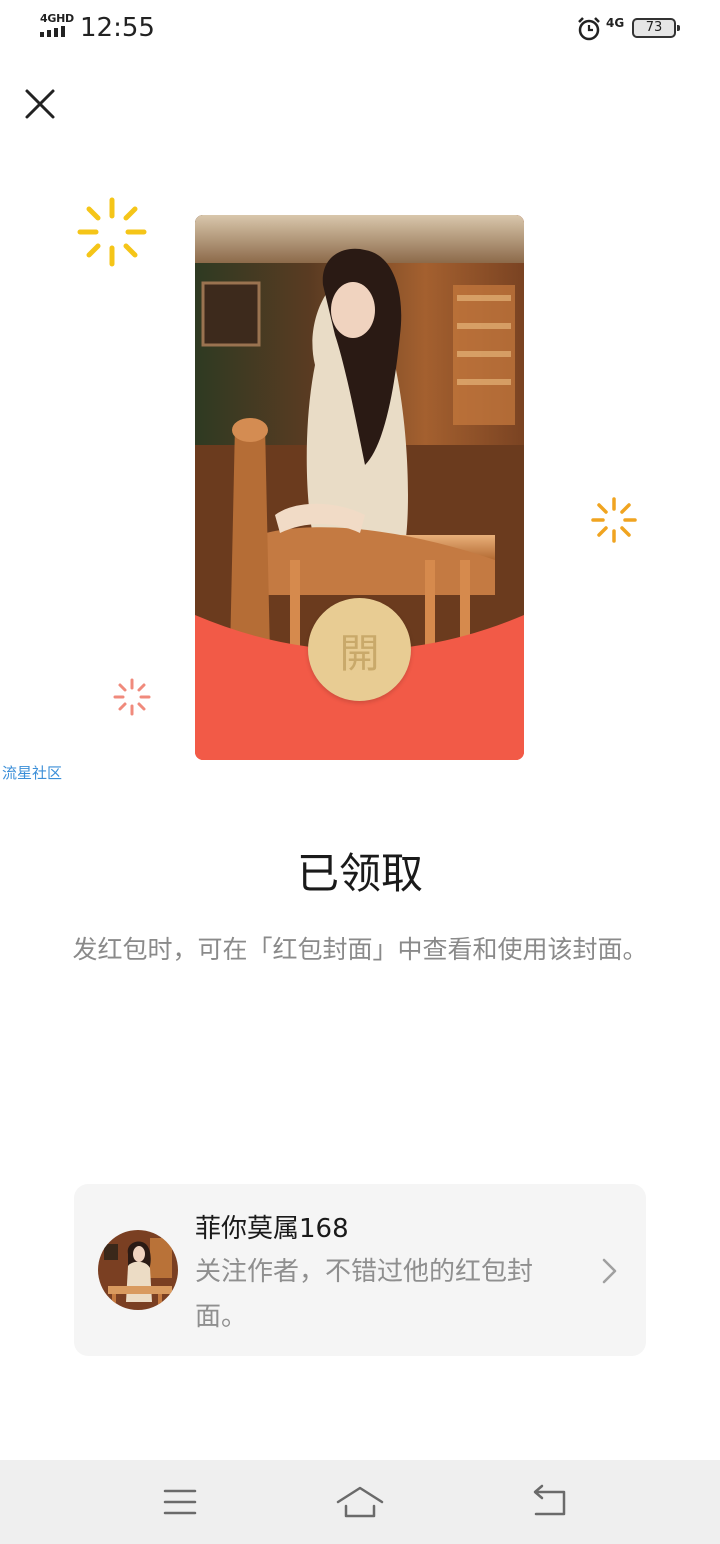 The width and height of the screenshot is (720, 1544). What do you see at coordinates (364, 1294) in the screenshot?
I see `author-description: 关注作者，不错过他的红包封面。` at bounding box center [364, 1294].